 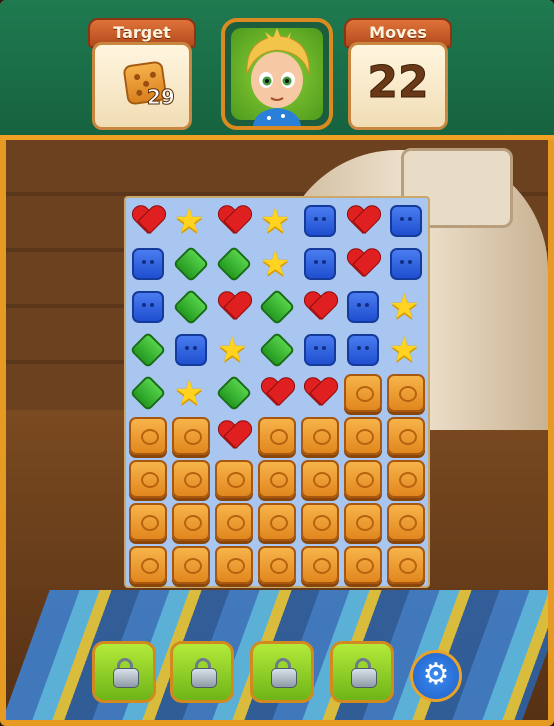 What do you see at coordinates (277, 74) in the screenshot?
I see `player-avatar` at bounding box center [277, 74].